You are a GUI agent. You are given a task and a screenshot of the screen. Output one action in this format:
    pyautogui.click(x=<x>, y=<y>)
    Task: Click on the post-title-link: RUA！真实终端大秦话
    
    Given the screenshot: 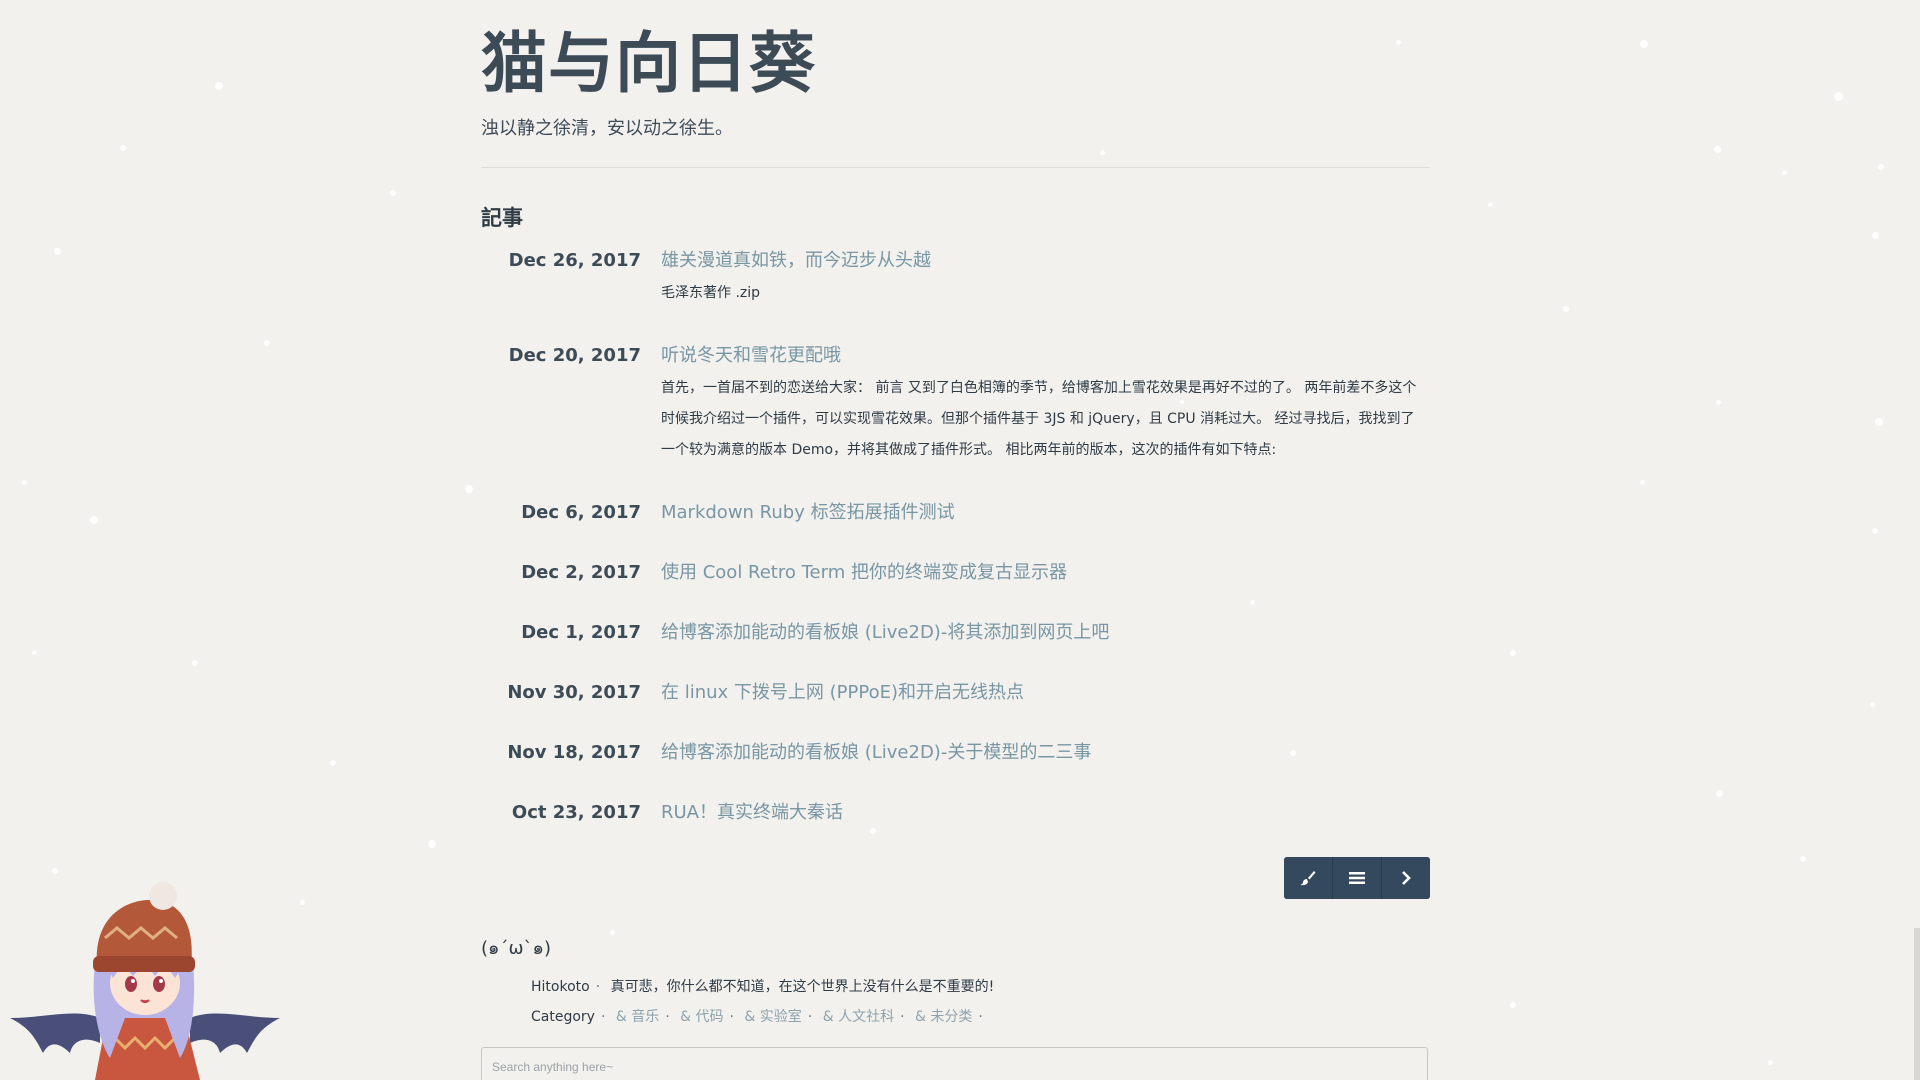 What is the action you would take?
    pyautogui.click(x=752, y=812)
    